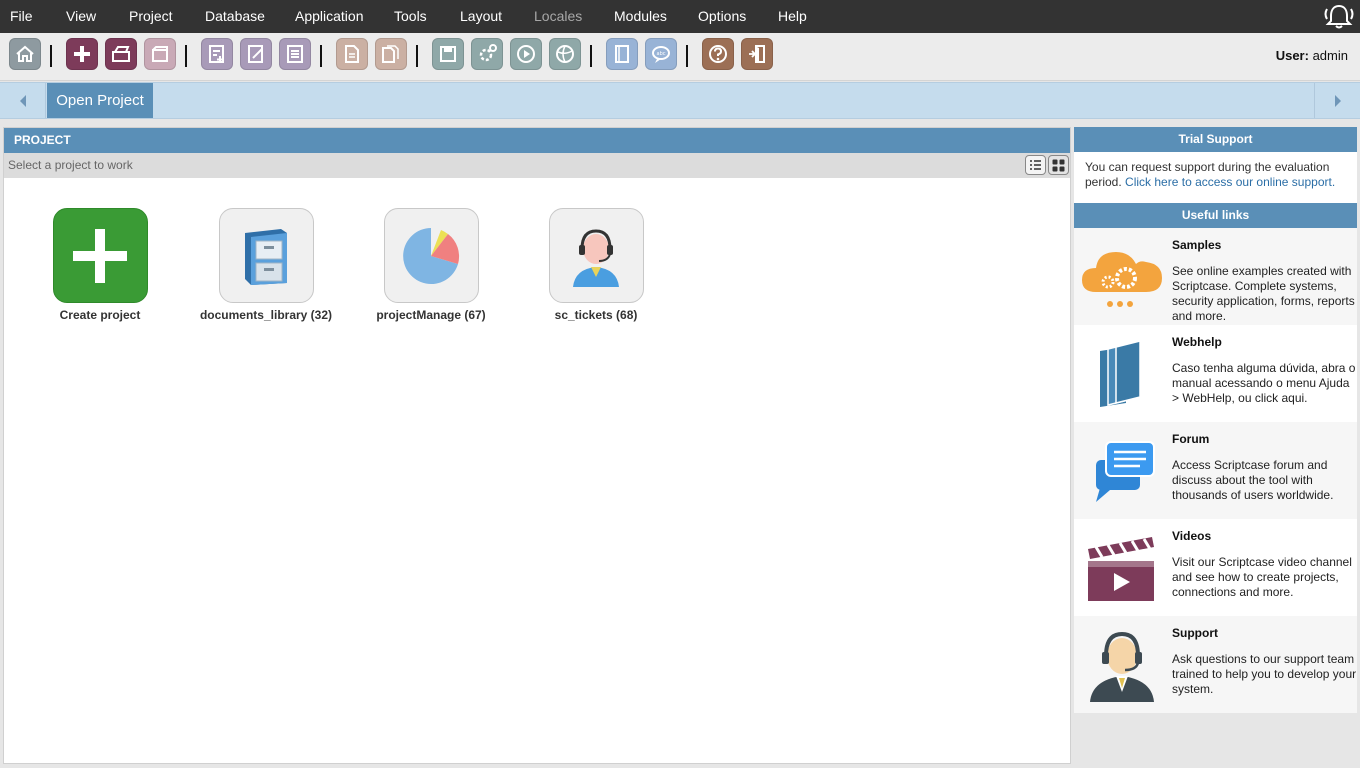 This screenshot has height=768, width=1360. Describe the element at coordinates (410, 16) in the screenshot. I see `menu-tools: Tools` at that location.